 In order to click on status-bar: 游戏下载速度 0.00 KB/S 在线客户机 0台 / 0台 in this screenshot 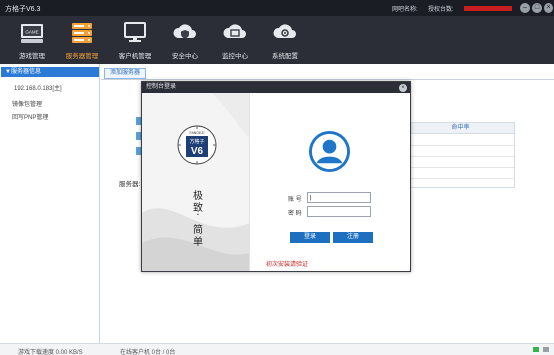, I will do `click(277, 349)`.